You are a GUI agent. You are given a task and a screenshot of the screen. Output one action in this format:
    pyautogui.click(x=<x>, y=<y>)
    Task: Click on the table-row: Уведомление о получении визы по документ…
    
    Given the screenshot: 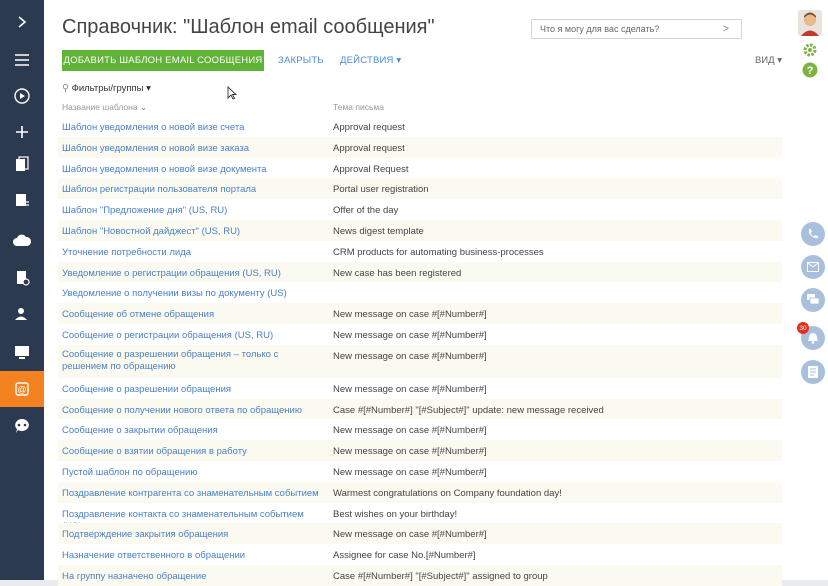 What is the action you would take?
    pyautogui.click(x=420, y=292)
    